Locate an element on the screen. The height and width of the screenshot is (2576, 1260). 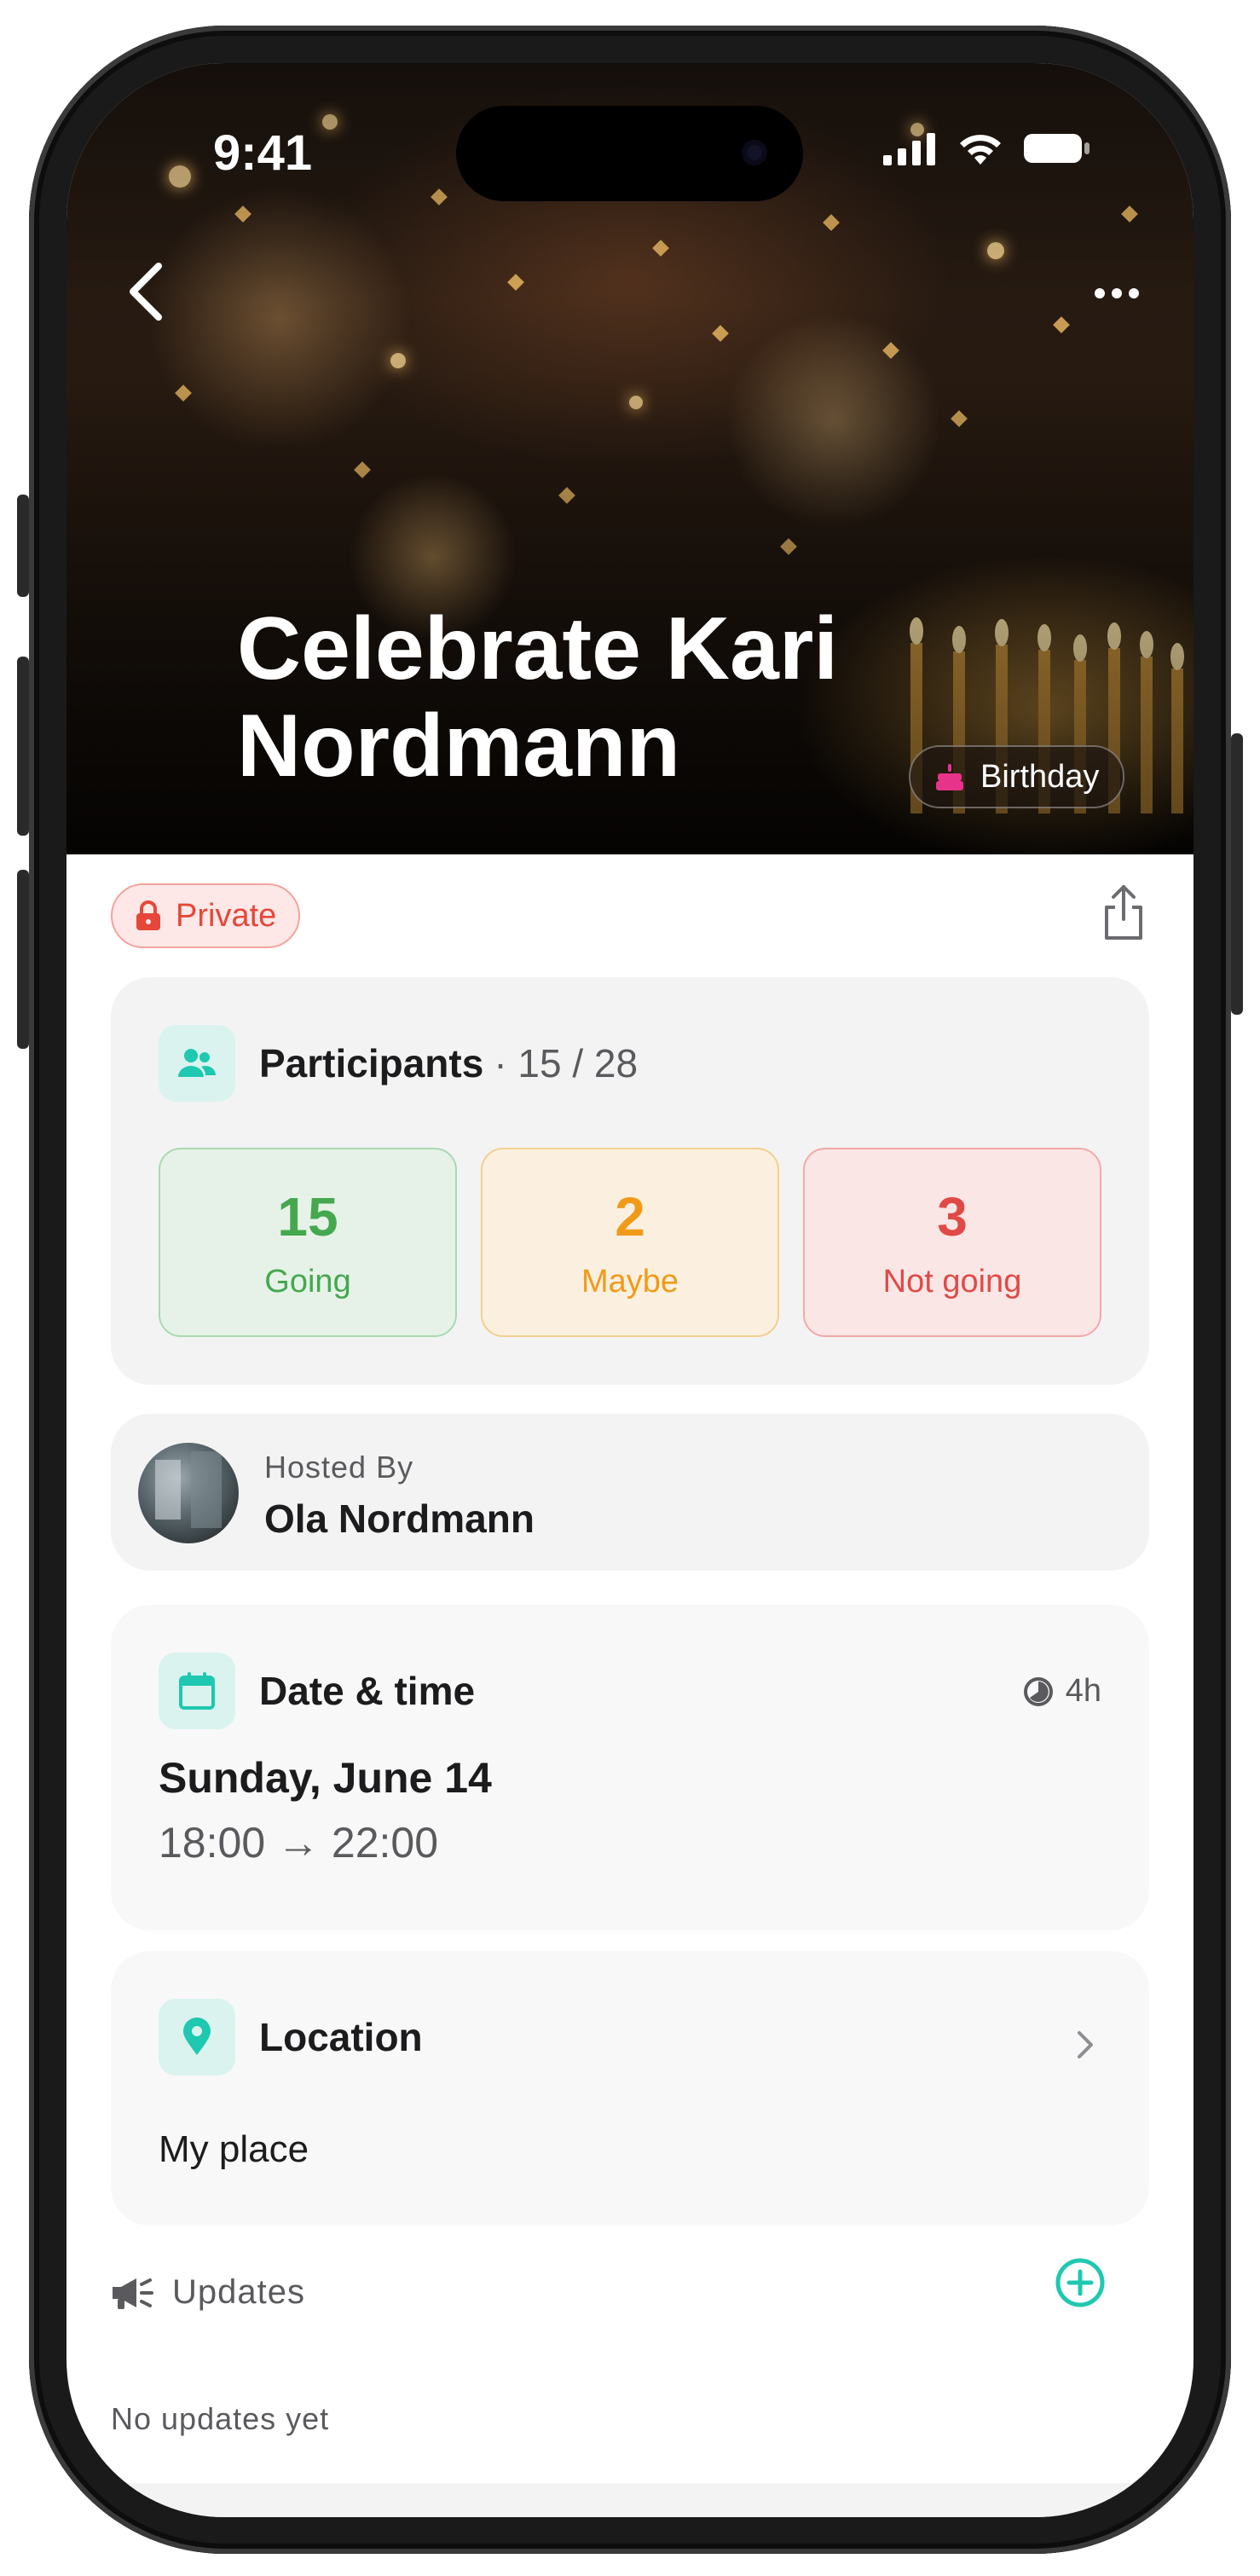
dynamic-island is located at coordinates (629, 153).